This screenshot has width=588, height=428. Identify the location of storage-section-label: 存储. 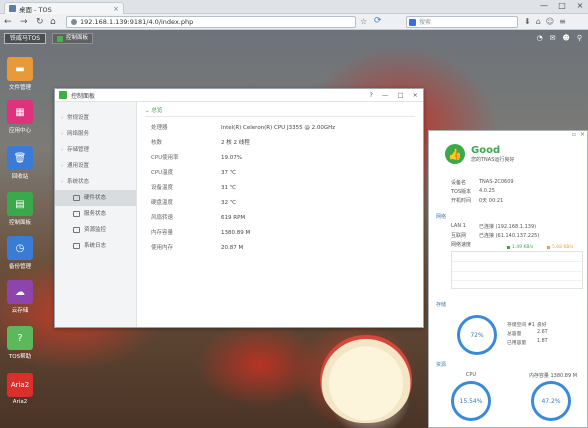
(441, 305).